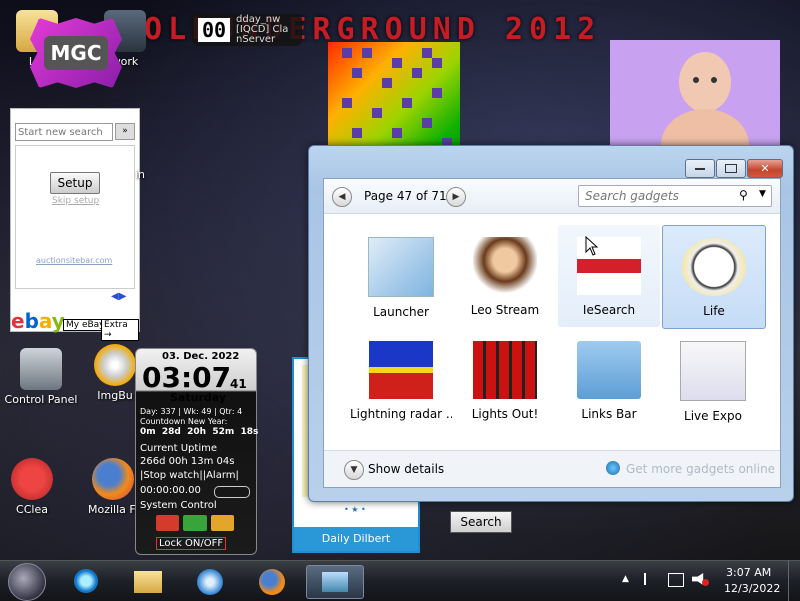  Describe the element at coordinates (118, 296) in the screenshot. I see `nav-arrows-icon: ◀▶` at that location.